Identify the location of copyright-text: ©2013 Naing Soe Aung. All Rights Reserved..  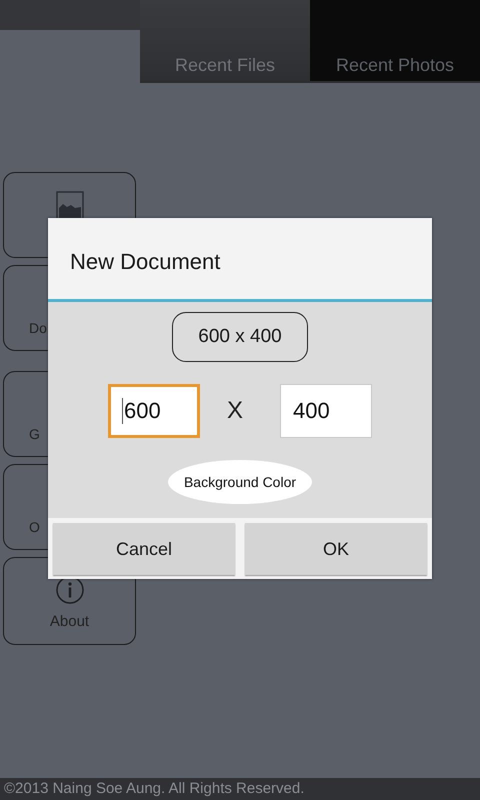
(240, 789).